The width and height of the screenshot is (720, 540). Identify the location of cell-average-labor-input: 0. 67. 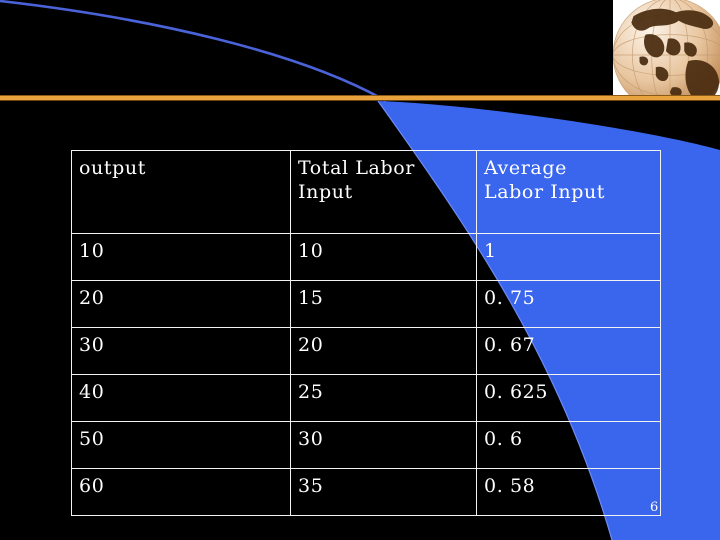
(568, 351).